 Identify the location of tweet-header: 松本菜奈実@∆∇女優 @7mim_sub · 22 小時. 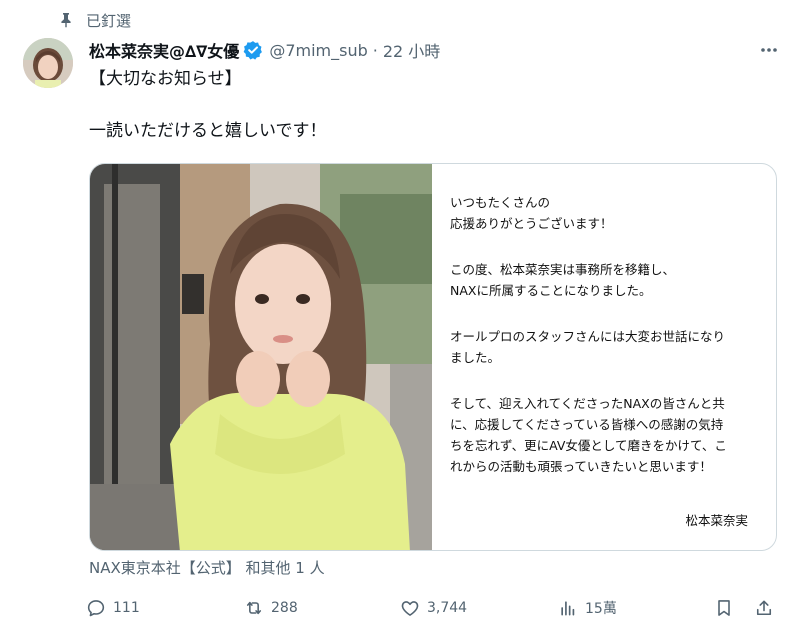
(434, 50).